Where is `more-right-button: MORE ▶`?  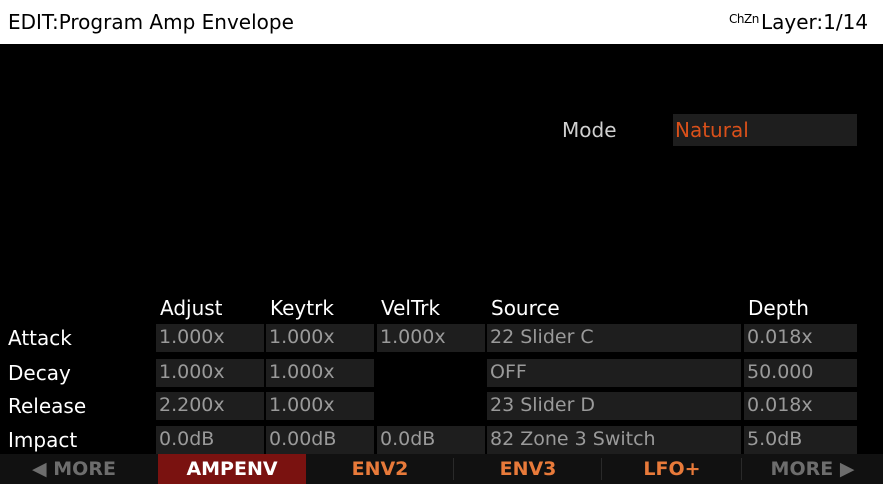
more-right-button: MORE ▶ is located at coordinates (812, 469).